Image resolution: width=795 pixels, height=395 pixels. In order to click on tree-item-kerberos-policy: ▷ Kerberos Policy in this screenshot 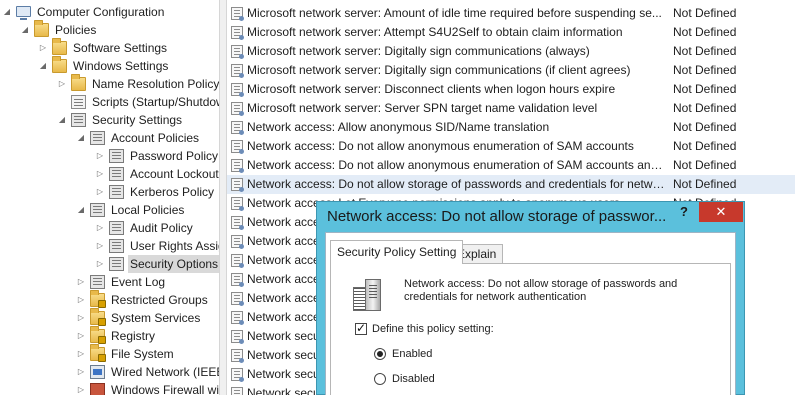, I will do `click(155, 192)`.